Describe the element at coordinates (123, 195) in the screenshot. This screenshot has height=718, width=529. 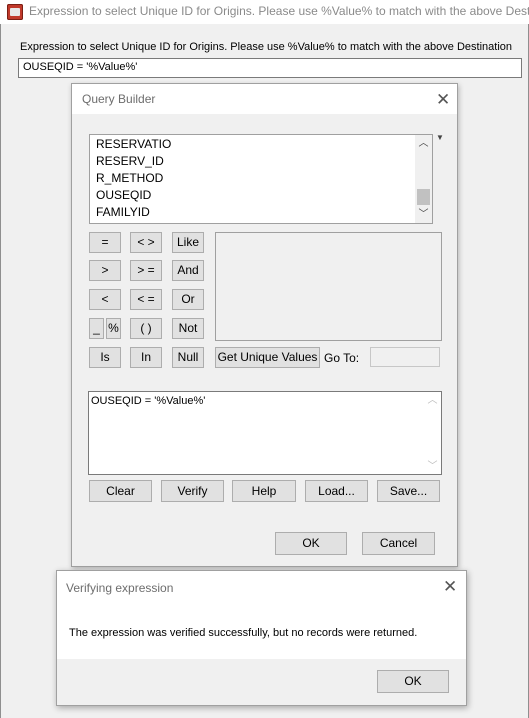
I see `field-item: OUSEQID` at that location.